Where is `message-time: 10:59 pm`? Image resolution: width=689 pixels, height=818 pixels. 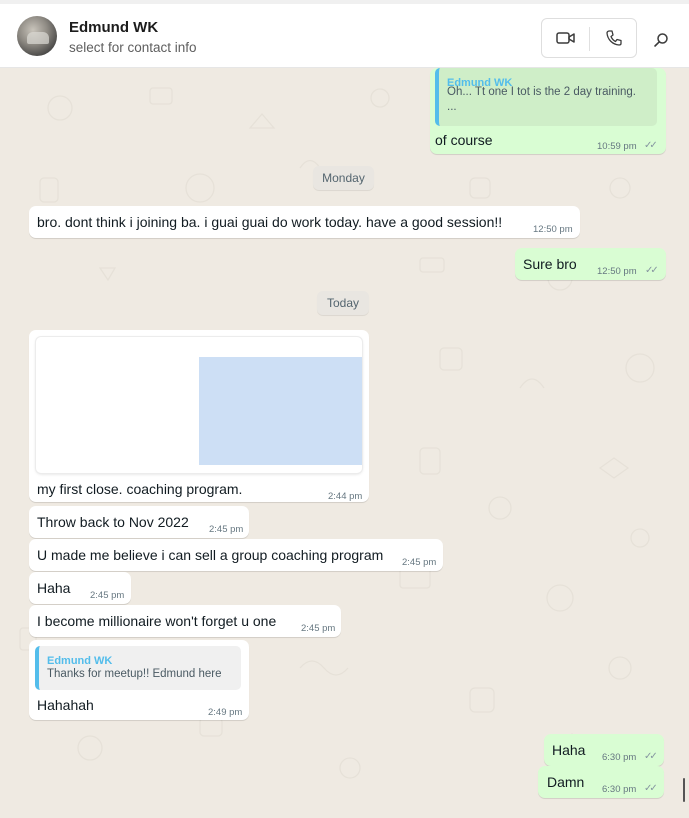
message-time: 10:59 pm is located at coordinates (617, 146).